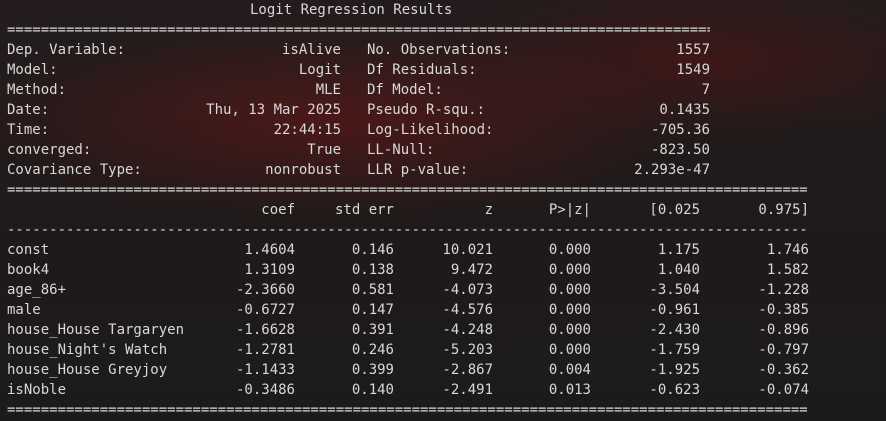 This screenshot has height=421, width=886. Describe the element at coordinates (74, 170) in the screenshot. I see `summary-left-label: Covariance Type:` at that location.